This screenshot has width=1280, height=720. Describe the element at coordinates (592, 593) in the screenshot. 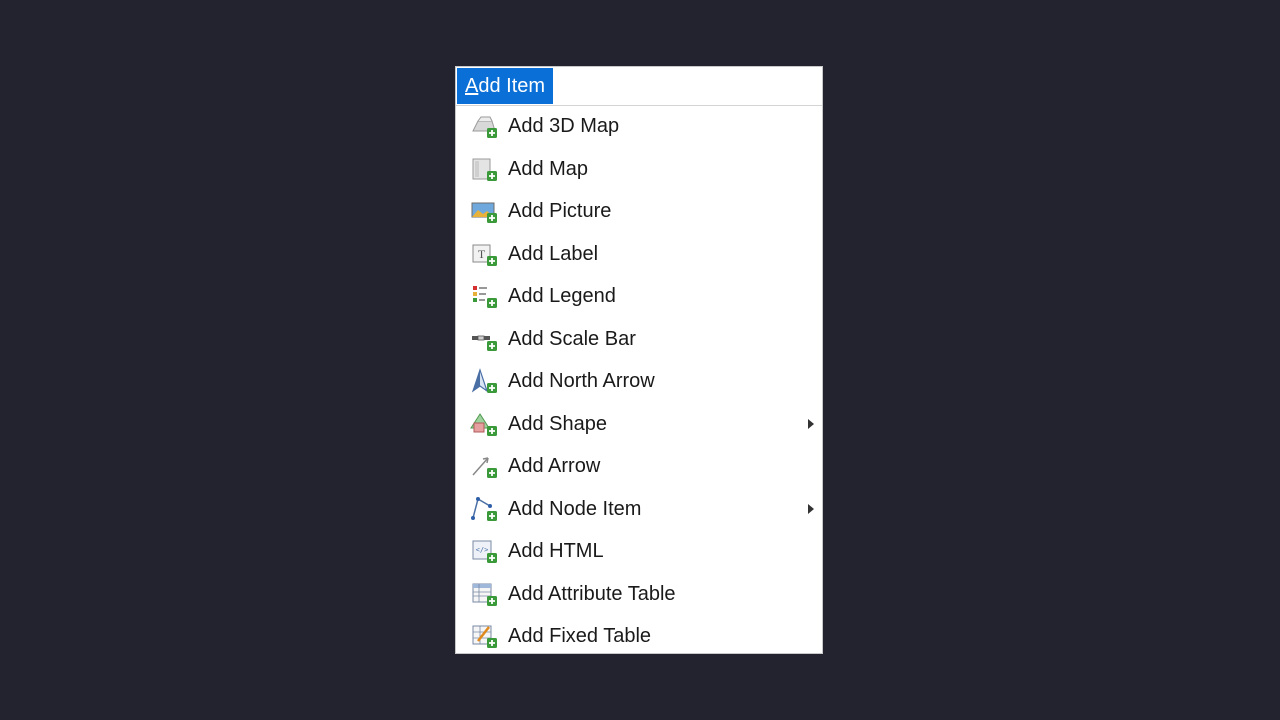

I see `menu-item-label: Add Attribute Table` at that location.